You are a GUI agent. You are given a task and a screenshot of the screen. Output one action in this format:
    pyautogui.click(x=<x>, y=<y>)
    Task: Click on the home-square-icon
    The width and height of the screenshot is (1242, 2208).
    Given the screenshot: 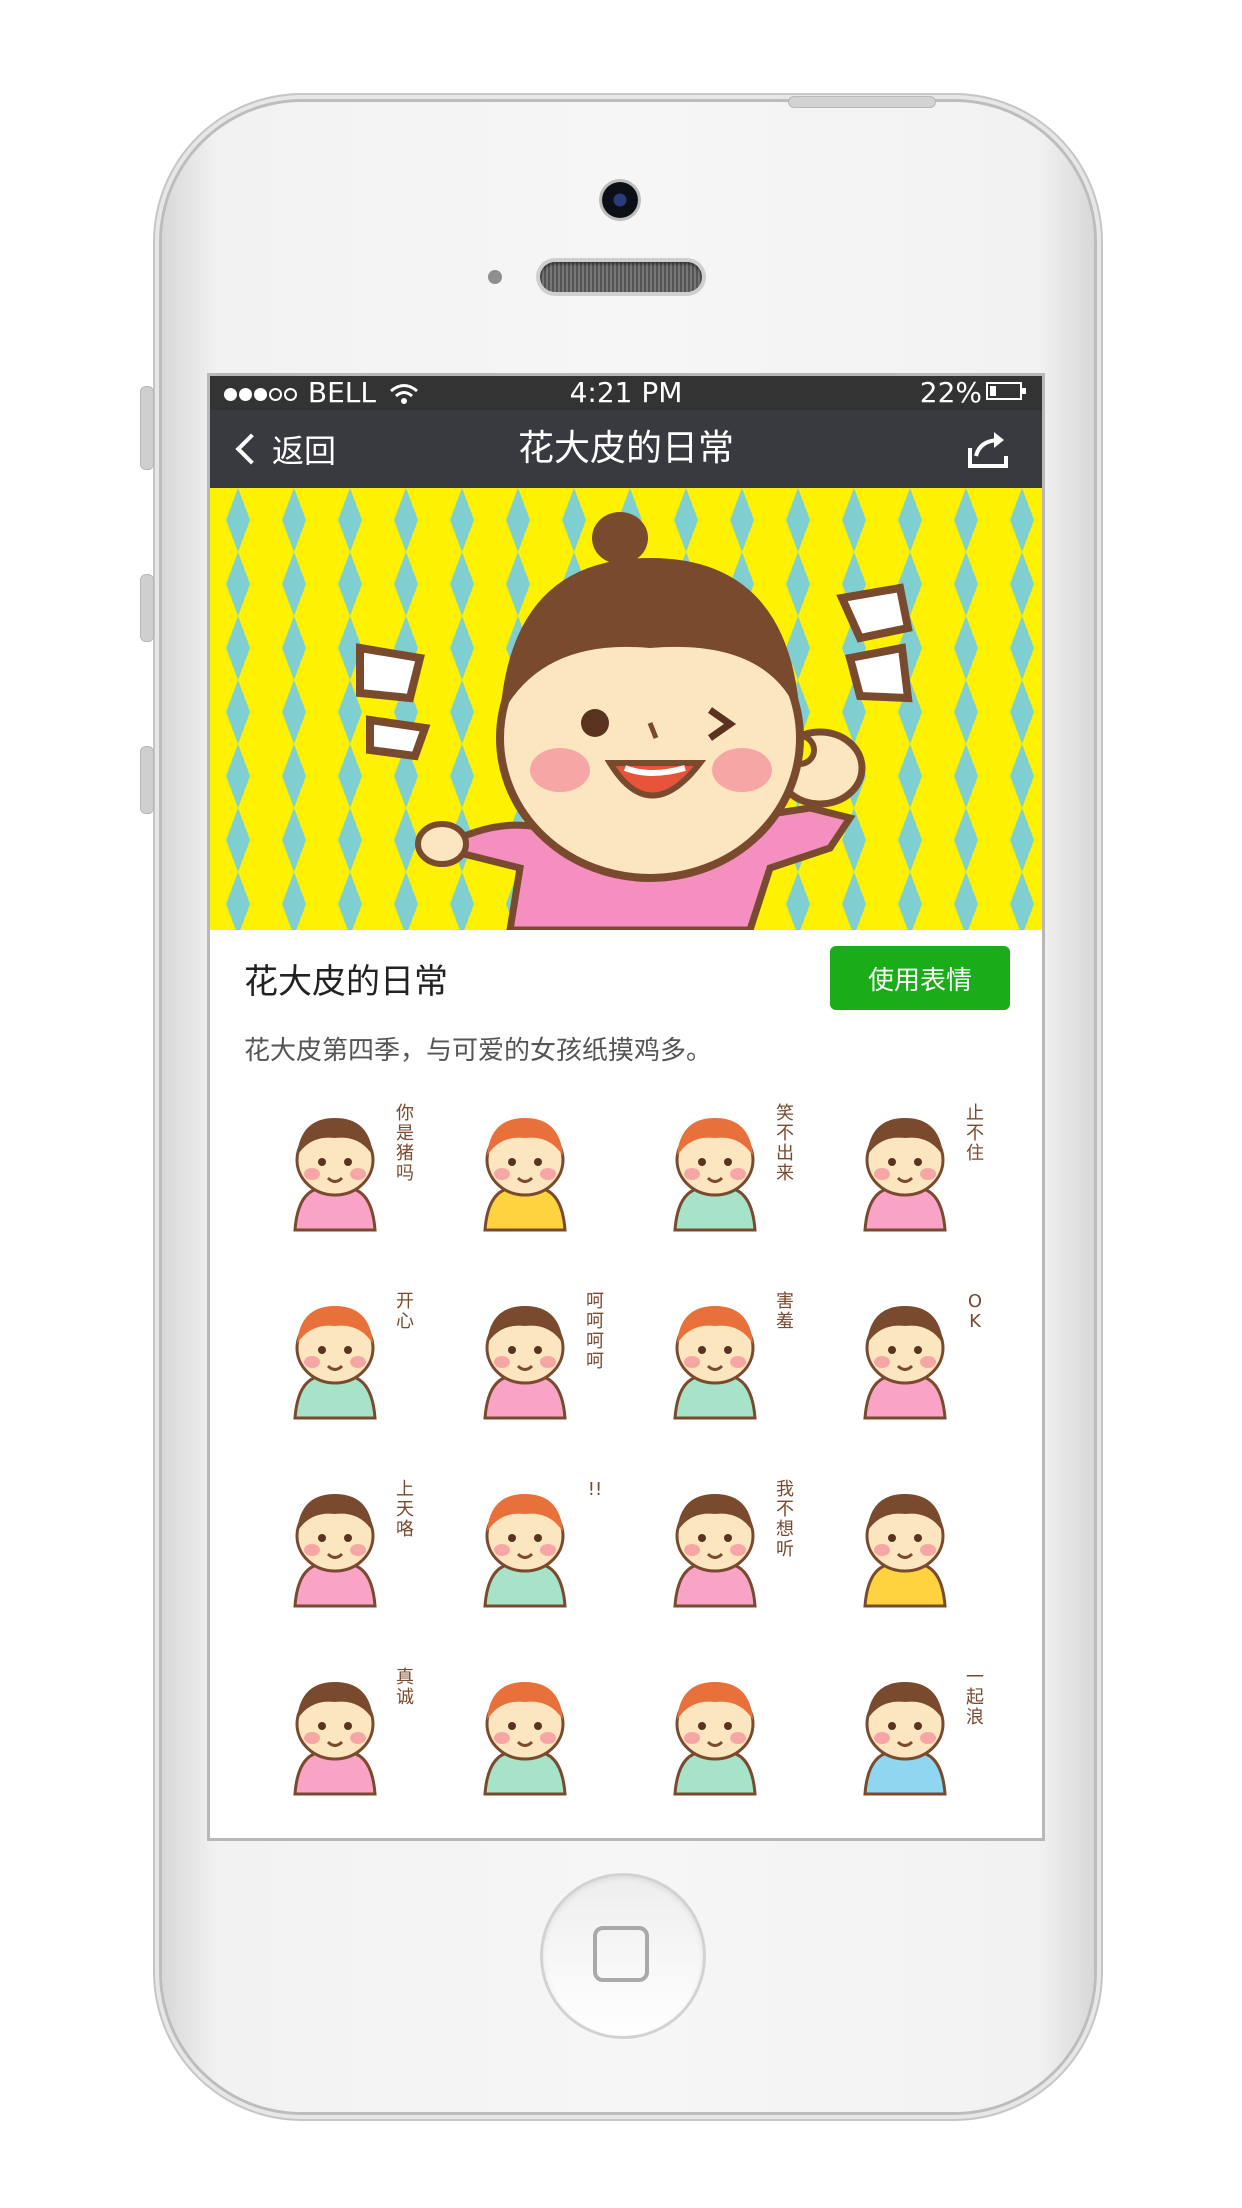 What is the action you would take?
    pyautogui.click(x=621, y=1954)
    